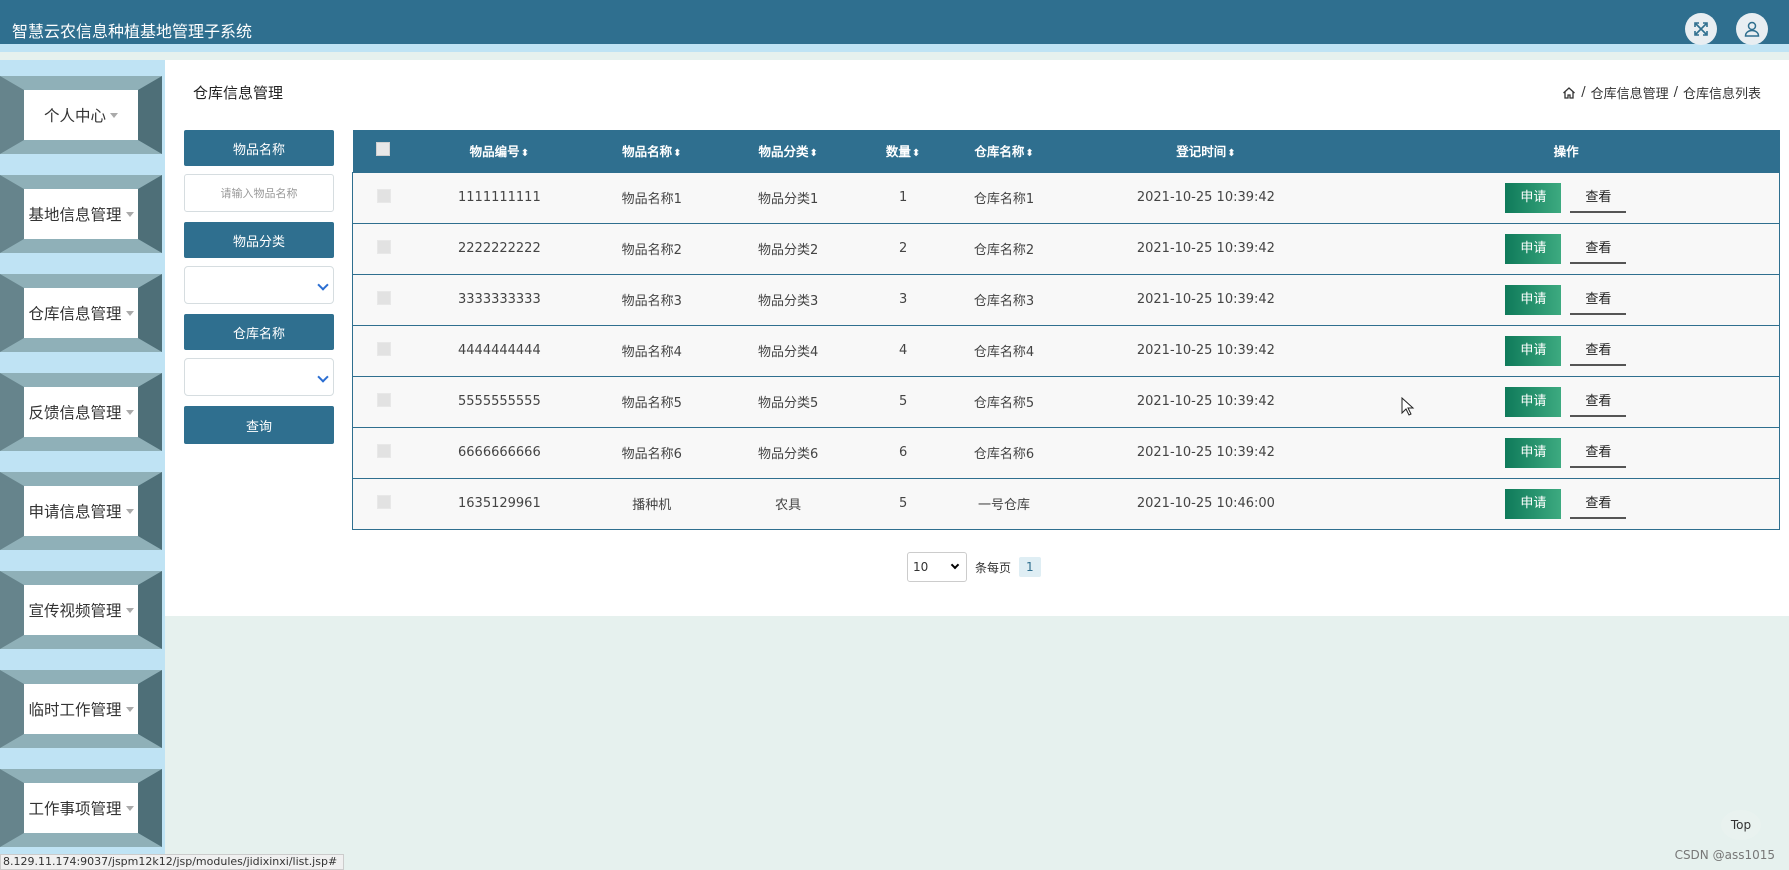 The image size is (1789, 870). What do you see at coordinates (82, 111) in the screenshot?
I see `sidebar-item-personal-center: 个人中心` at bounding box center [82, 111].